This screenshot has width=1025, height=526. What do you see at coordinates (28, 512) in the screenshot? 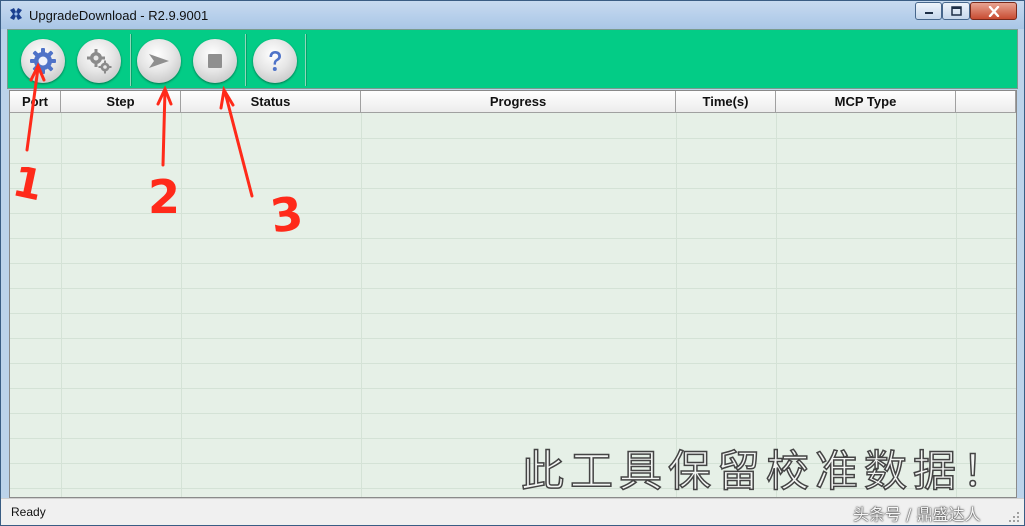
I see `status-text: Ready` at bounding box center [28, 512].